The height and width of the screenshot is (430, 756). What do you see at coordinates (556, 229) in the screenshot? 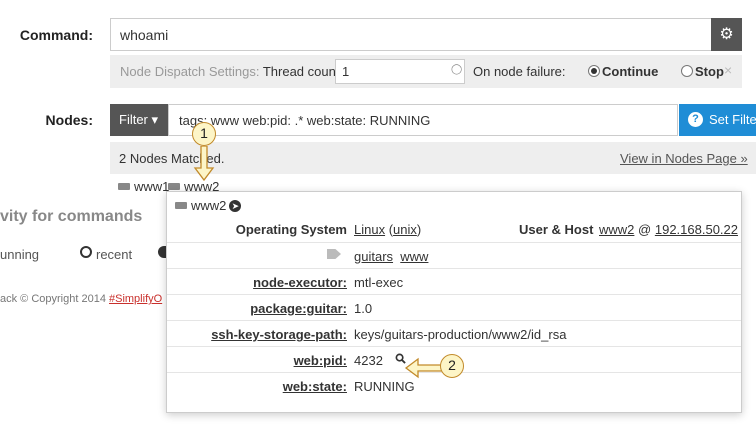
I see `user-host-label: User & Host` at bounding box center [556, 229].